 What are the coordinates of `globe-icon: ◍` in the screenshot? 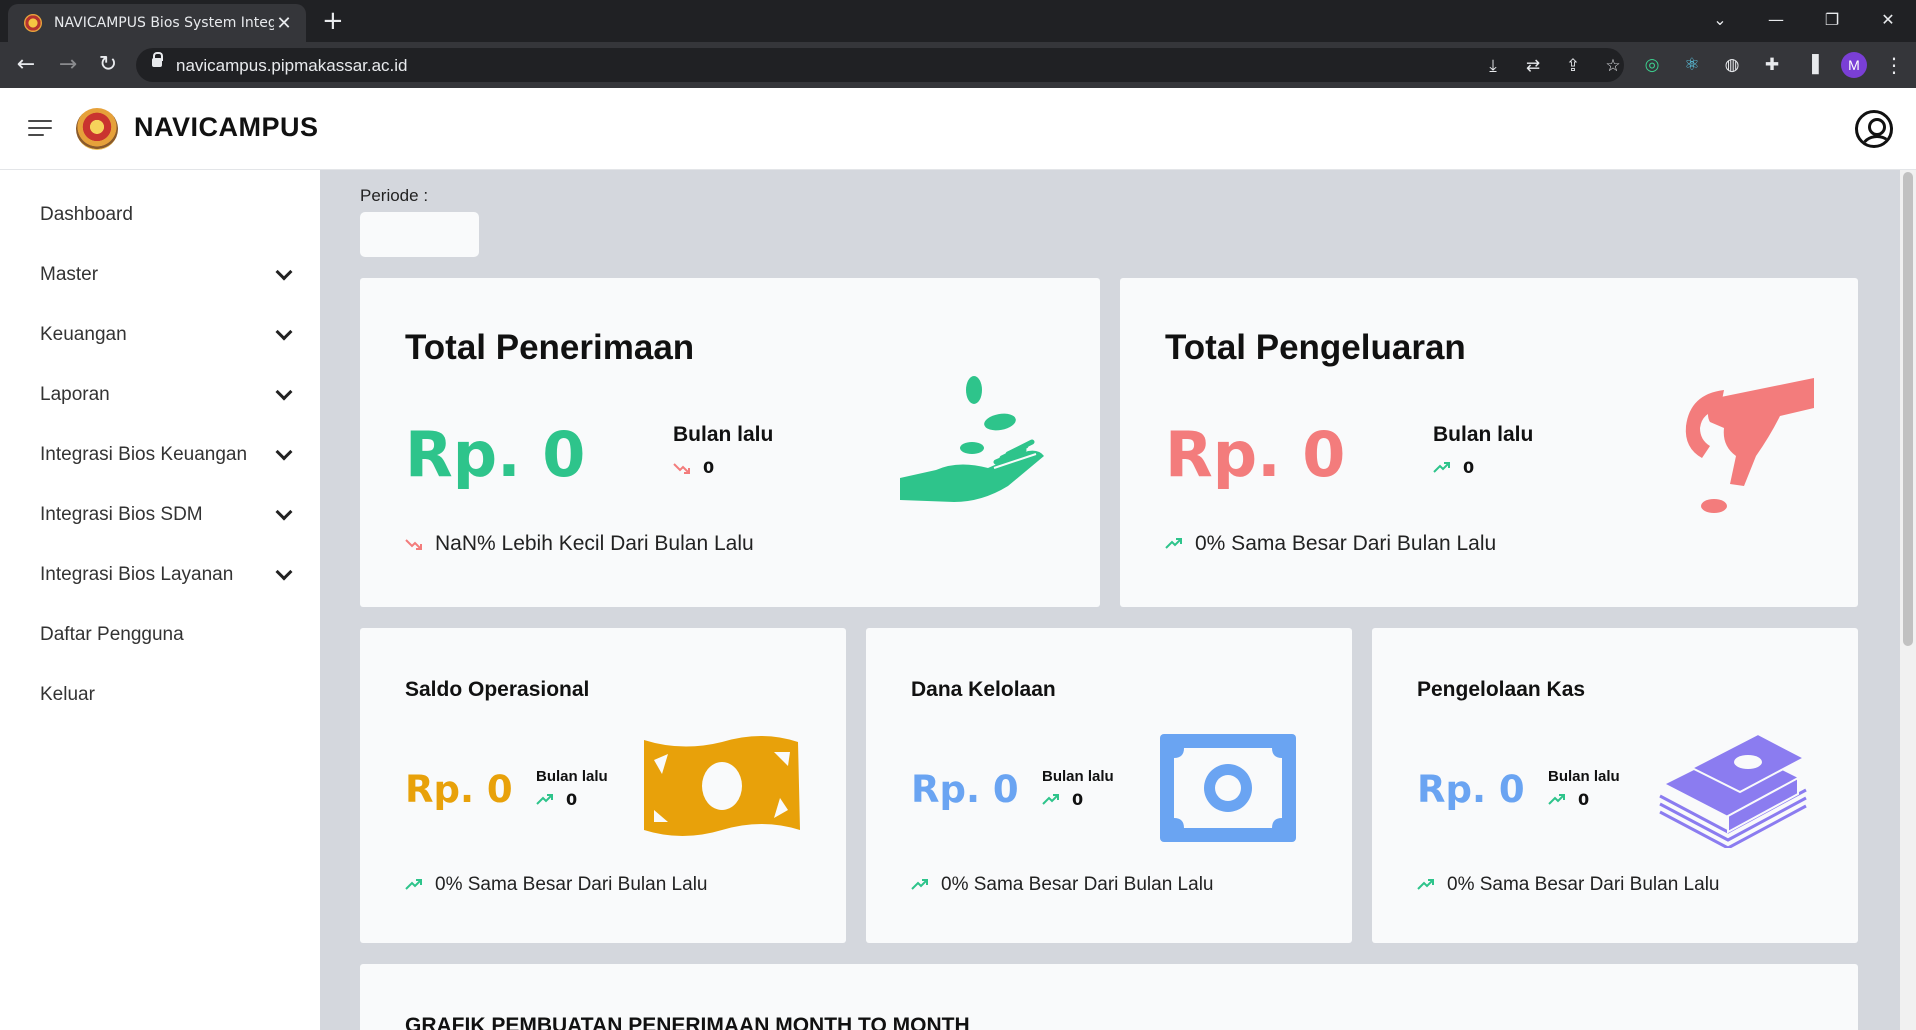 It's located at (1732, 65).